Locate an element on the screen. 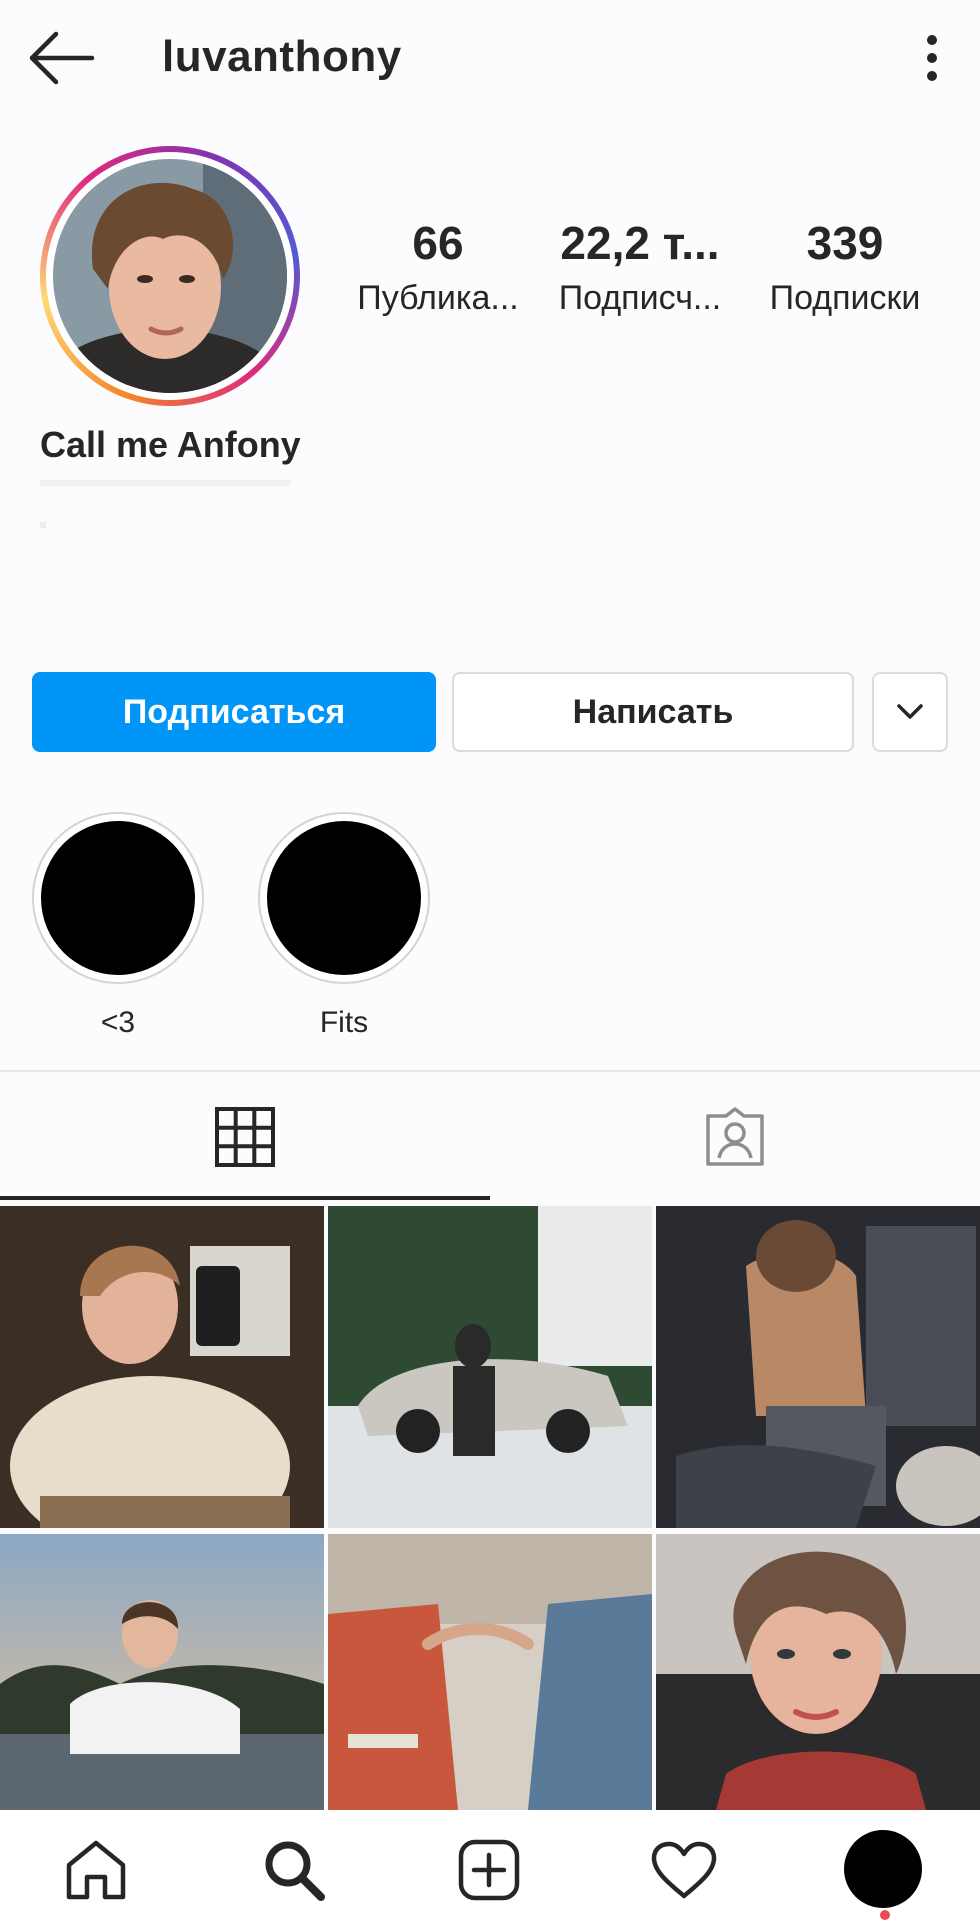  profile-avatar-small is located at coordinates (883, 1869).